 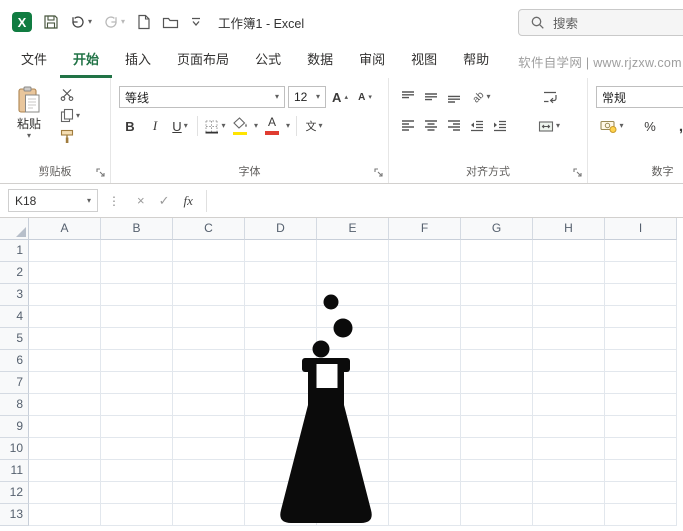 What do you see at coordinates (14, 383) in the screenshot?
I see `row-header: 7` at bounding box center [14, 383].